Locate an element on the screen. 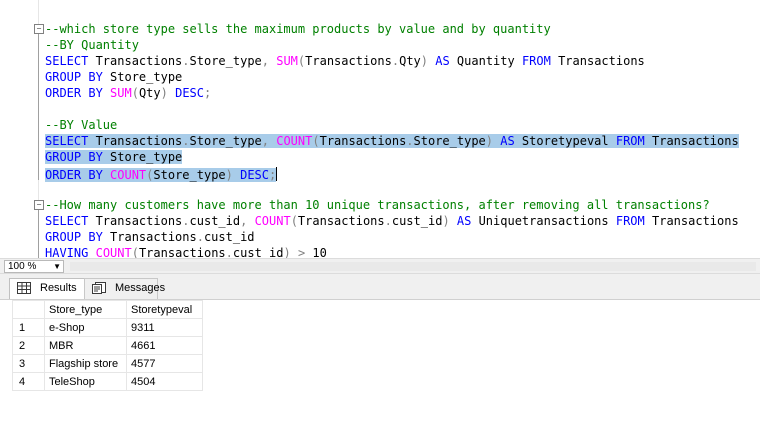 Image resolution: width=760 pixels, height=422 pixels. zoom-dropdown: 100 % ▼ is located at coordinates (34, 266).